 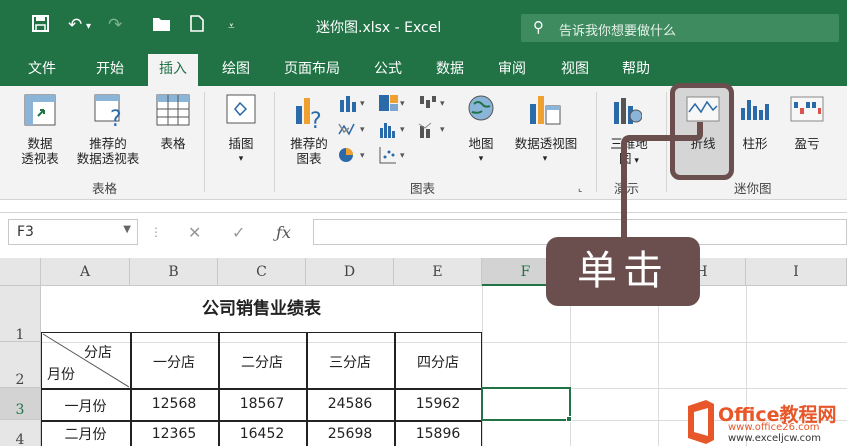 What do you see at coordinates (262, 404) in the screenshot?
I see `cell-c3: 18567` at bounding box center [262, 404].